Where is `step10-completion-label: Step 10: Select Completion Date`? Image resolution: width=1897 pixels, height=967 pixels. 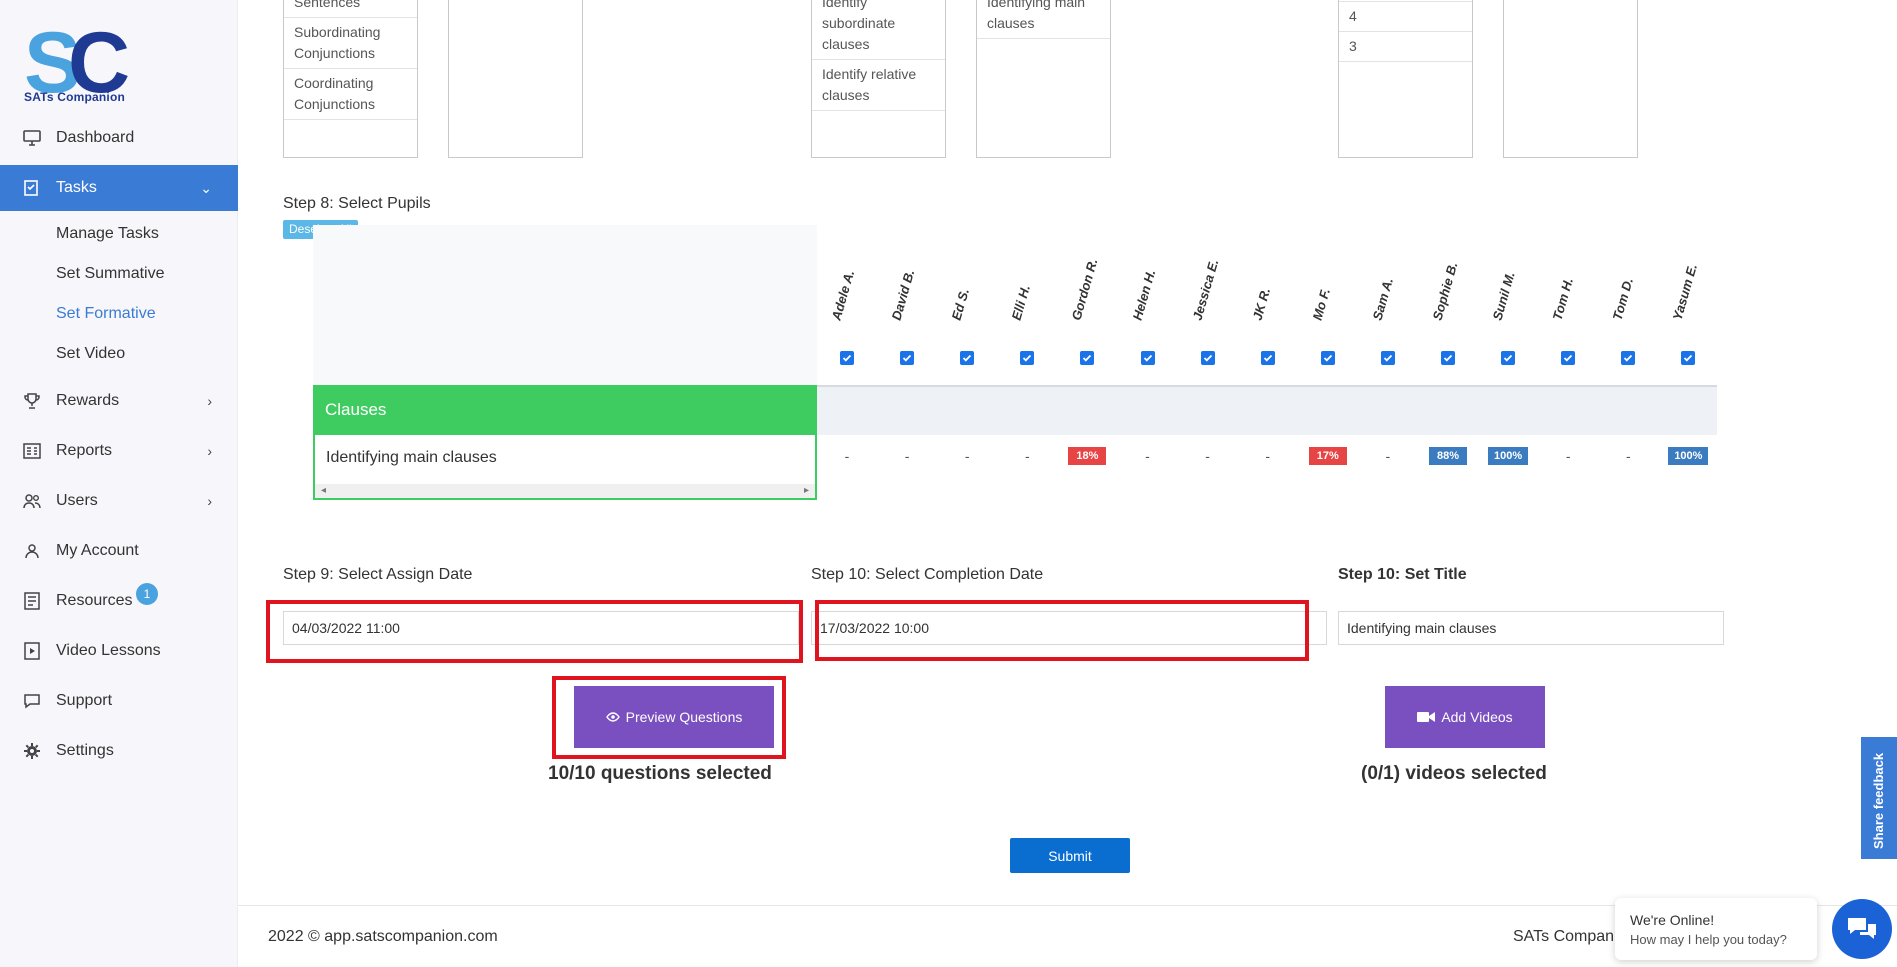
step10-completion-label: Step 10: Select Completion Date is located at coordinates (927, 574).